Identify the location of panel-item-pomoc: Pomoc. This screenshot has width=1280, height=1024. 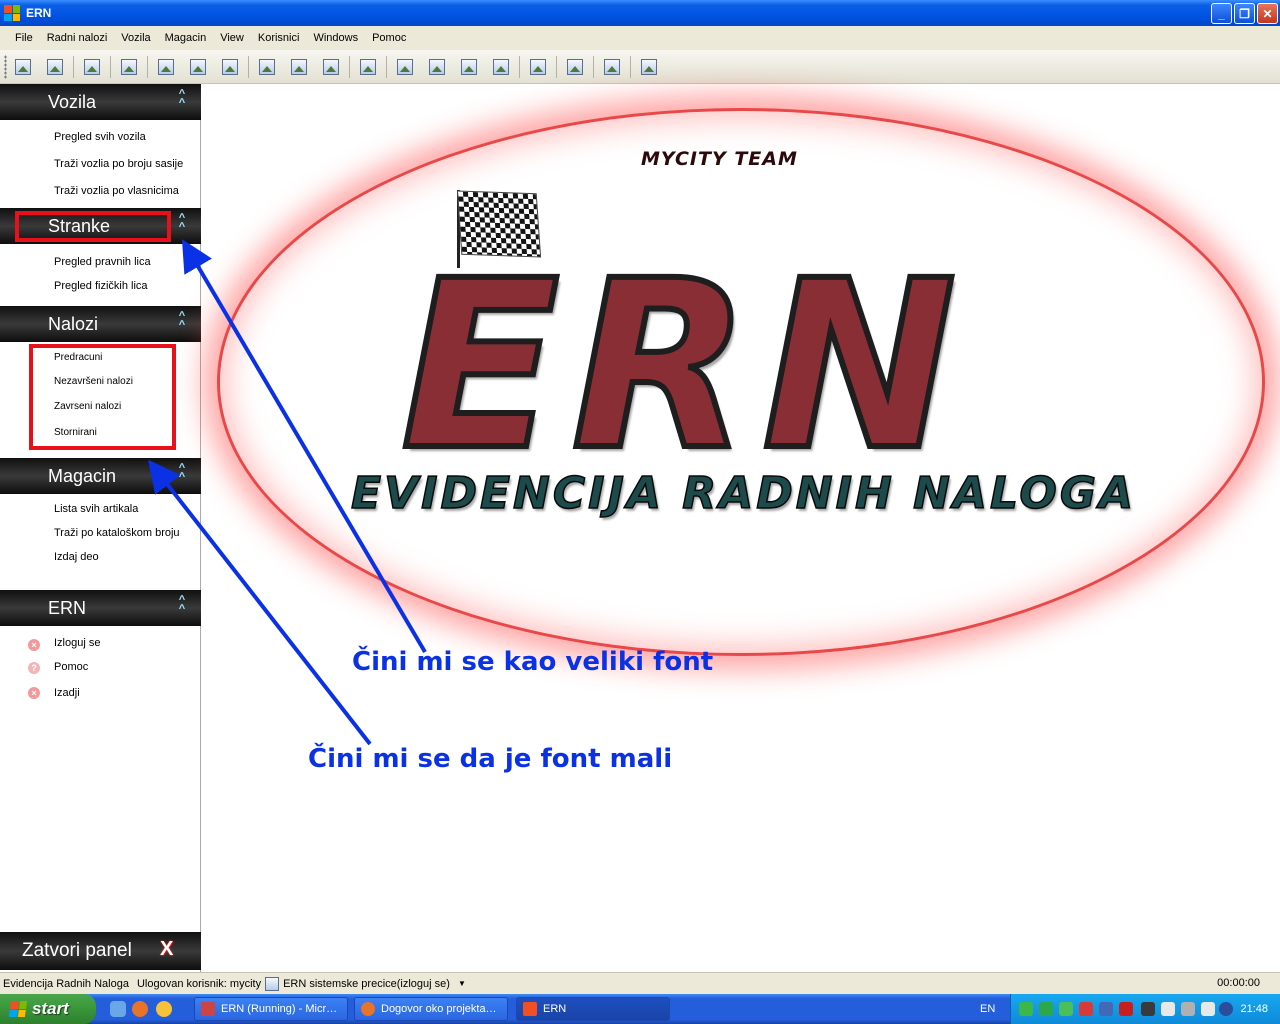
(71, 667).